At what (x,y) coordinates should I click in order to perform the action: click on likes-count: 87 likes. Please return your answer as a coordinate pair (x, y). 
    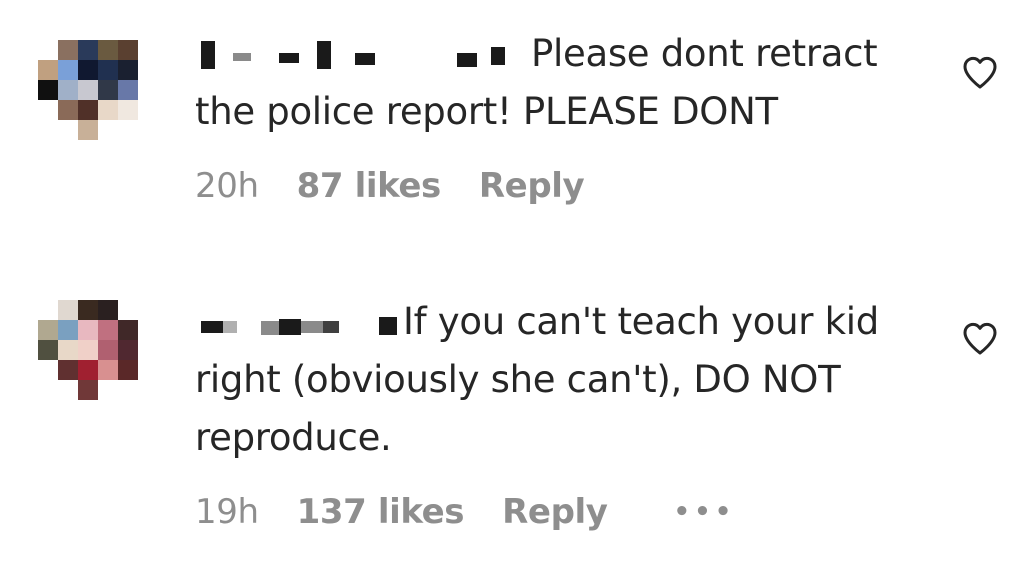
    Looking at the image, I should click on (369, 186).